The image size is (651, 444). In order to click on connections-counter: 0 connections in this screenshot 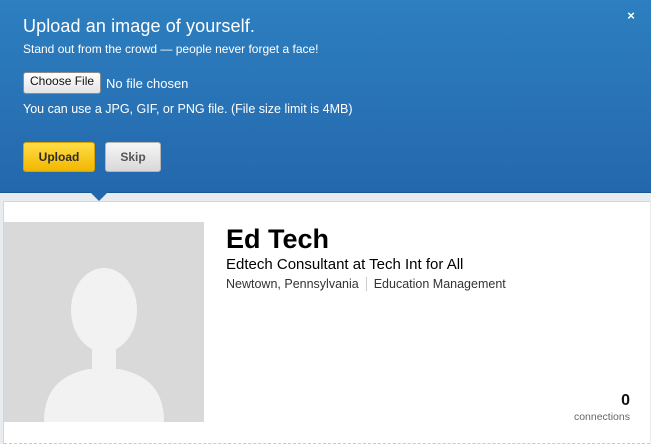, I will do `click(602, 408)`.